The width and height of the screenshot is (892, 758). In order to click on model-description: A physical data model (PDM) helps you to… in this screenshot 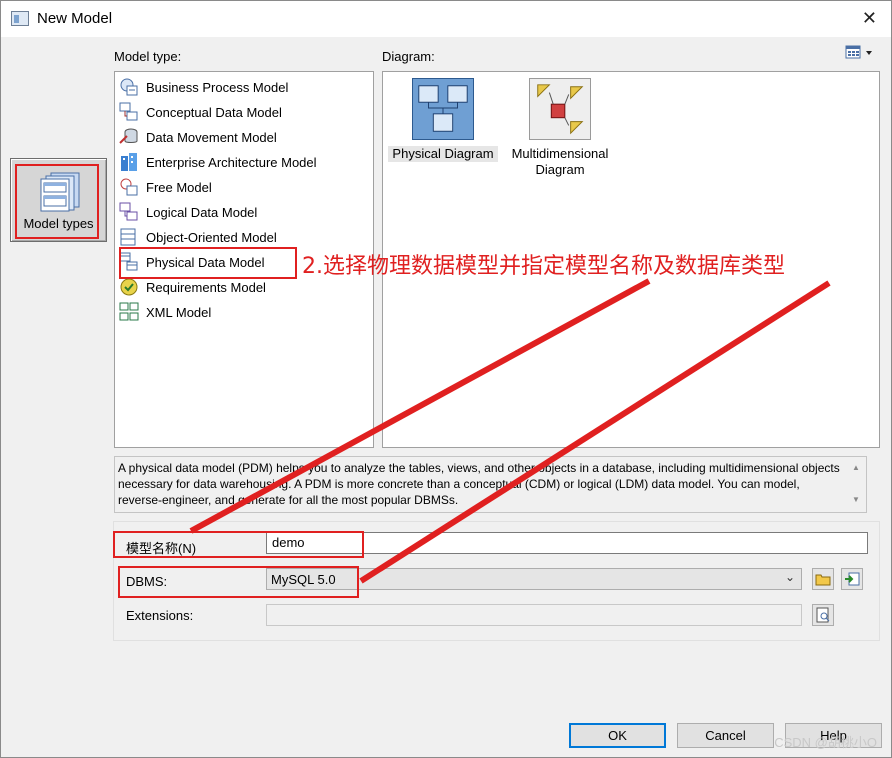, I will do `click(490, 484)`.